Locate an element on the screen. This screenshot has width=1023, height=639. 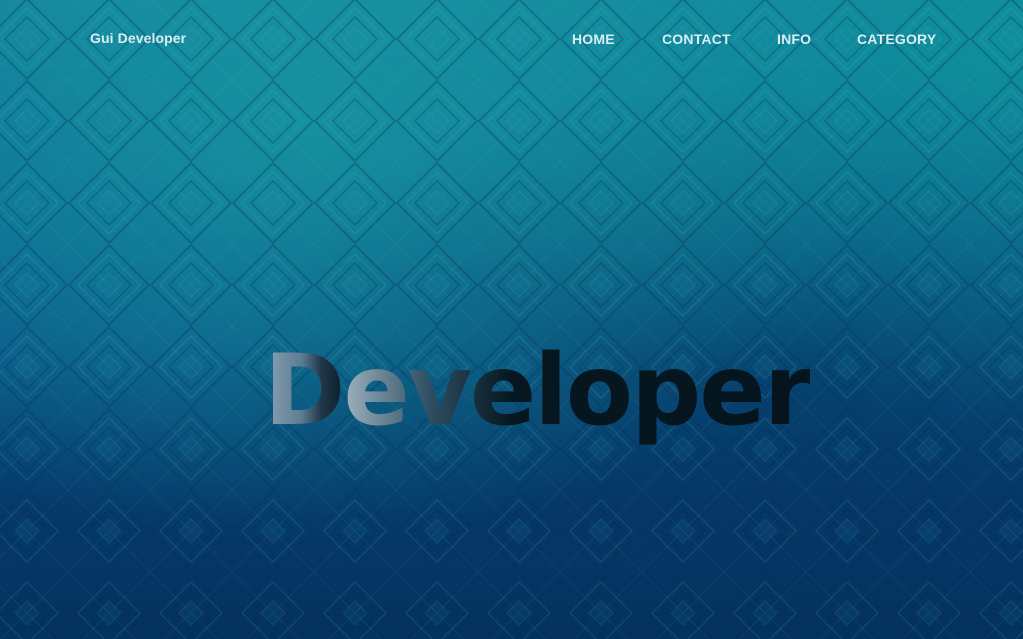
nav-category-link: CATEGORY is located at coordinates (897, 39).